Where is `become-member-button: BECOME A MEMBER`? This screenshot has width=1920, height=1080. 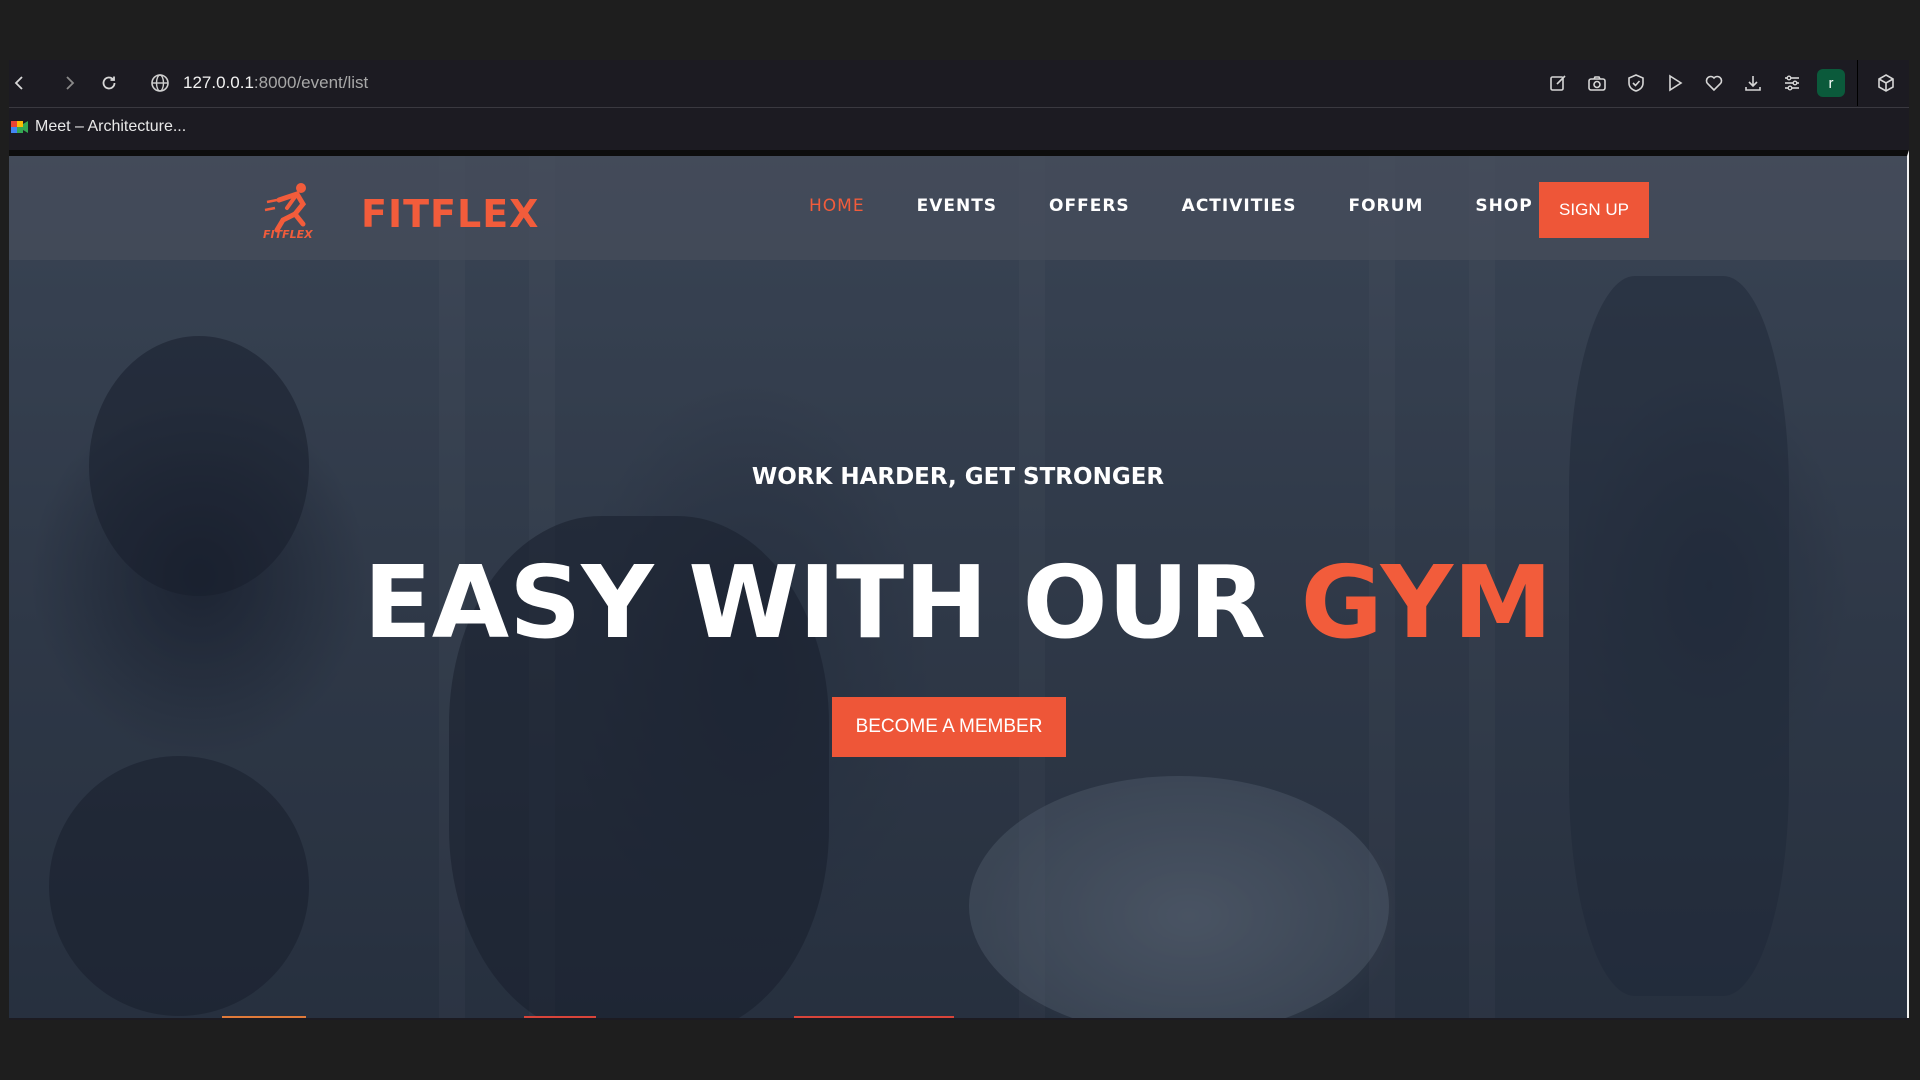 become-member-button: BECOME A MEMBER is located at coordinates (949, 727).